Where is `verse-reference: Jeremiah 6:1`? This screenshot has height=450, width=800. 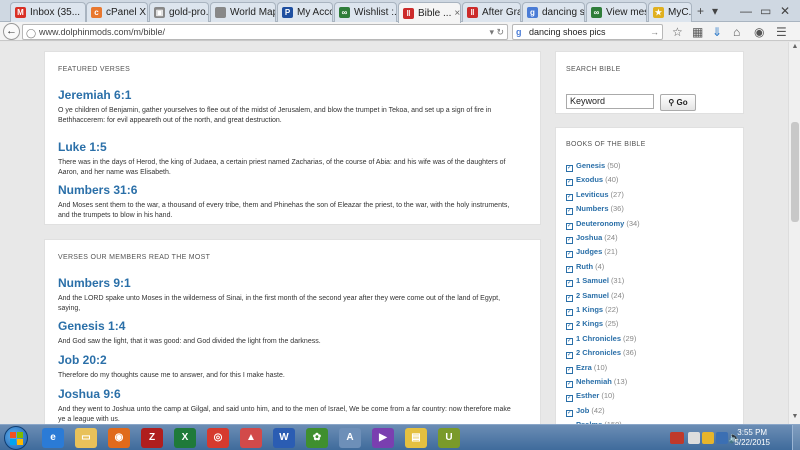 verse-reference: Jeremiah 6:1 is located at coordinates (288, 95).